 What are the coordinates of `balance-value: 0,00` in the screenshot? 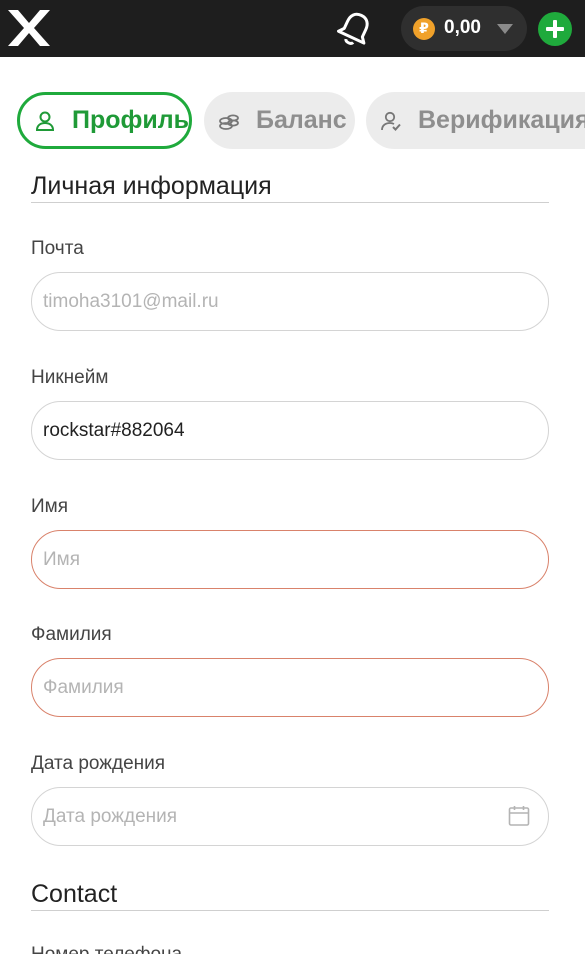 It's located at (462, 27).